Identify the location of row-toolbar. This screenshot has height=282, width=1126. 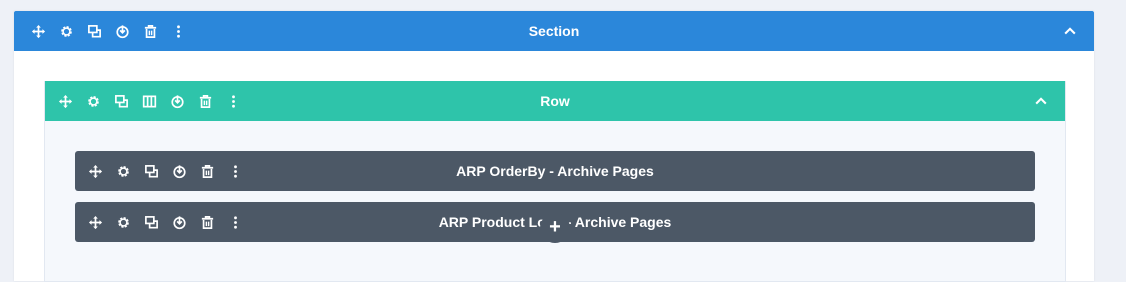
(149, 101).